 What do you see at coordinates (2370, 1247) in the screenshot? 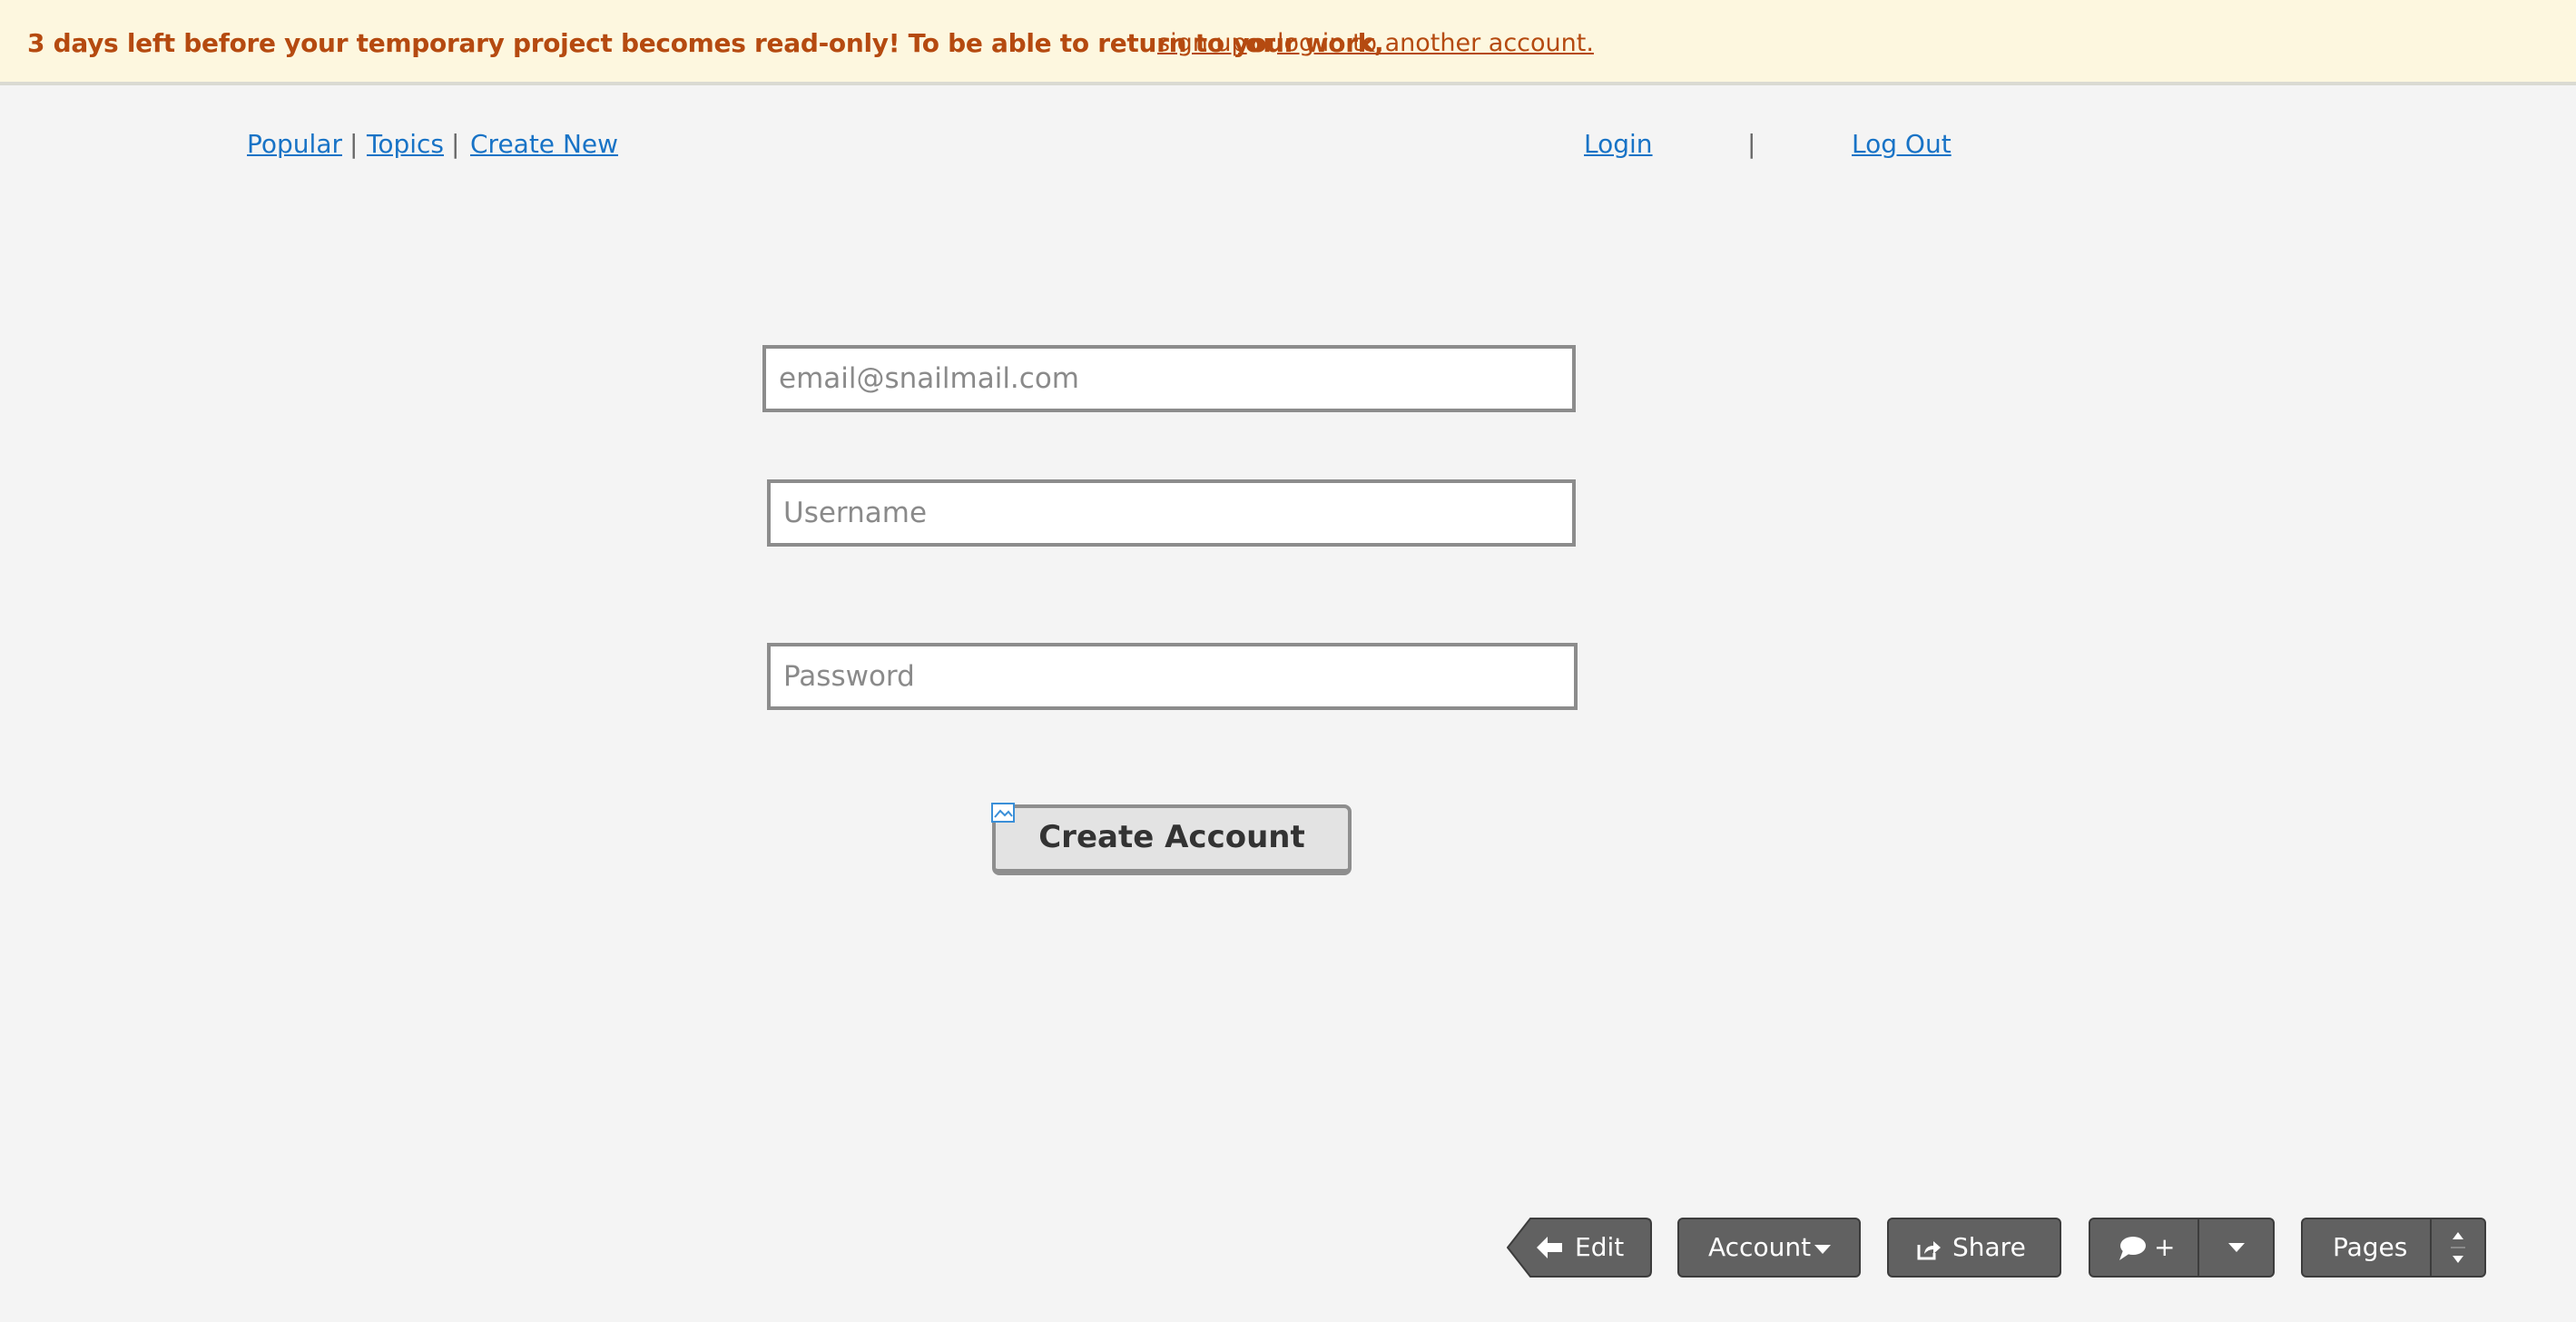
I see `pages-label: Pages` at bounding box center [2370, 1247].